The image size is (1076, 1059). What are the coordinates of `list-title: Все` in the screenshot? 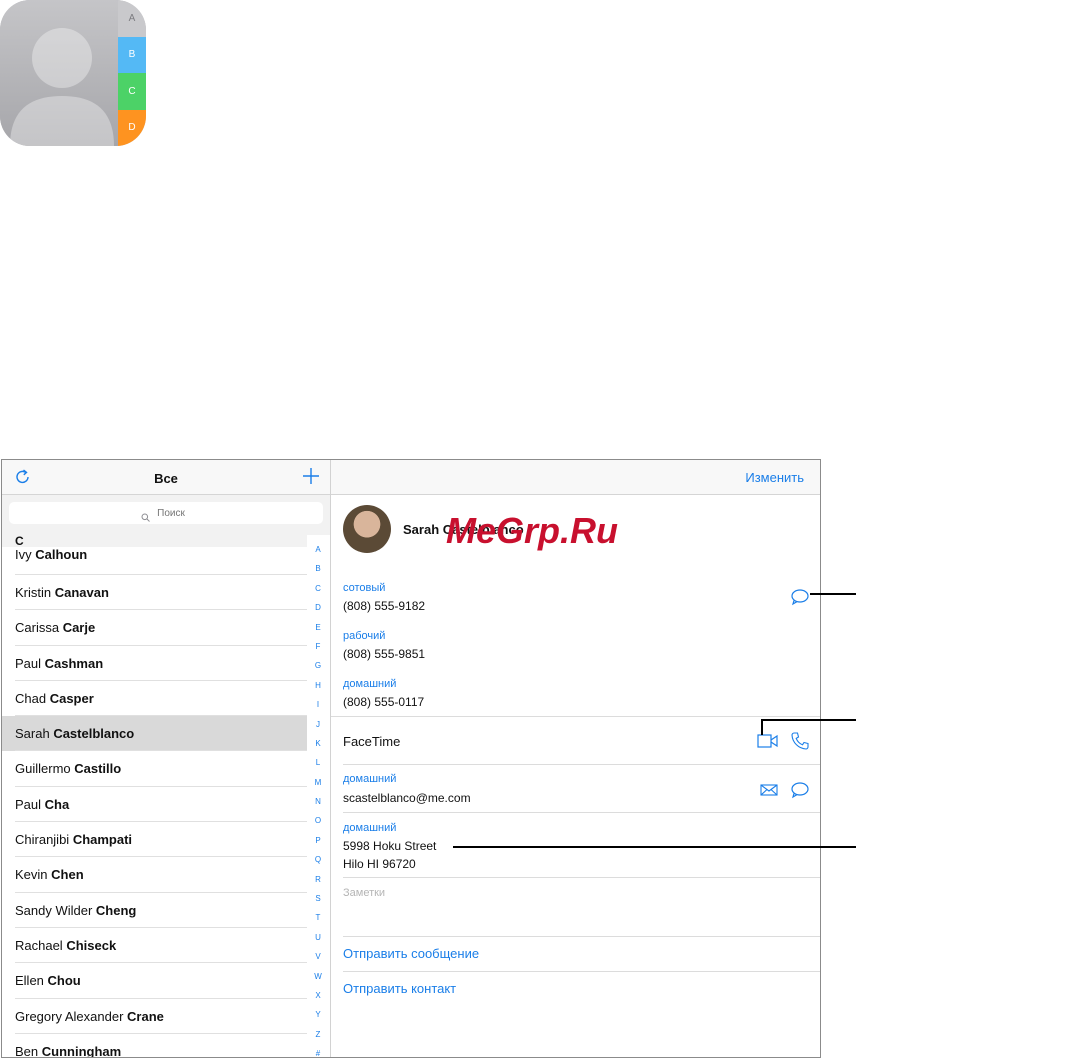 It's located at (166, 478).